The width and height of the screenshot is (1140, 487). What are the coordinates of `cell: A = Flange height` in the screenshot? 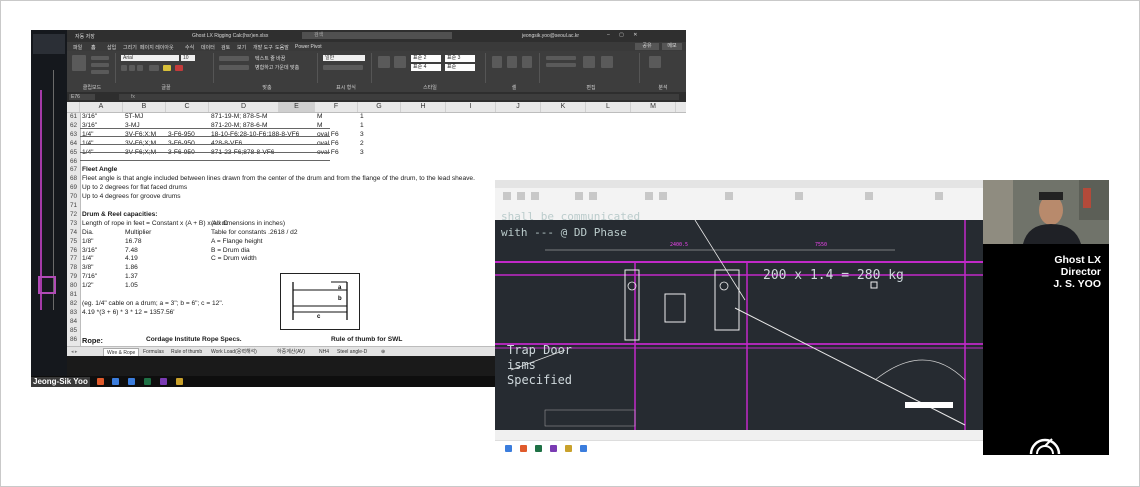 It's located at (237, 241).